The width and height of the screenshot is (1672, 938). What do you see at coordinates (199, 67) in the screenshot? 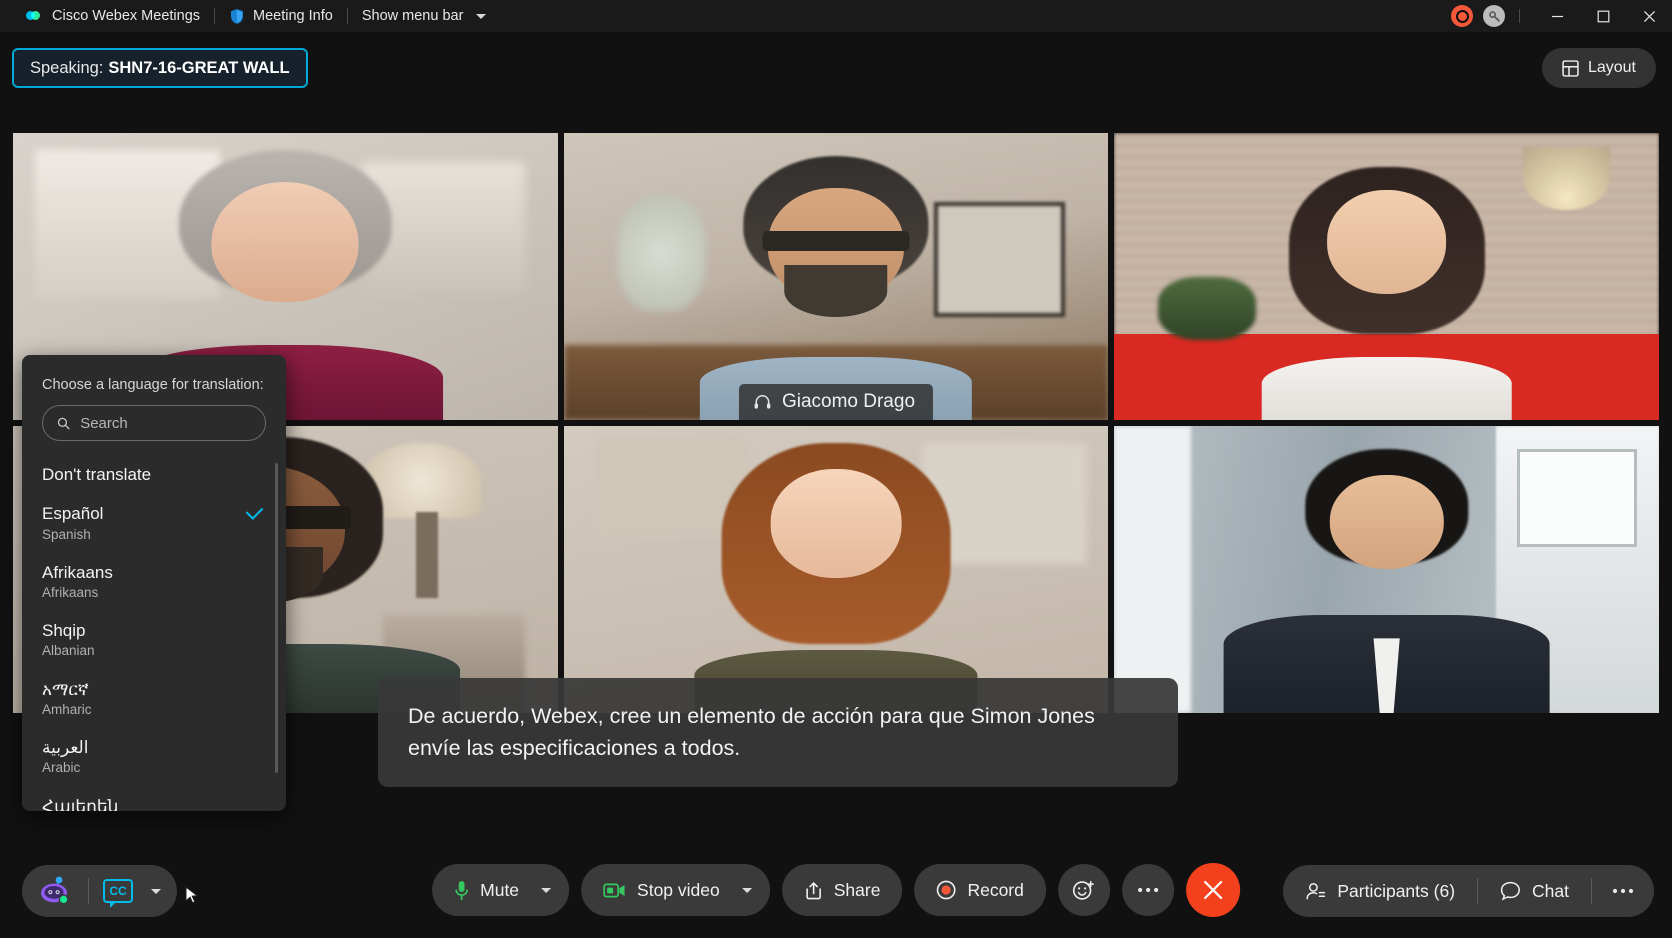
I see `speaking-name: SHN7-16-GREAT WALL` at bounding box center [199, 67].